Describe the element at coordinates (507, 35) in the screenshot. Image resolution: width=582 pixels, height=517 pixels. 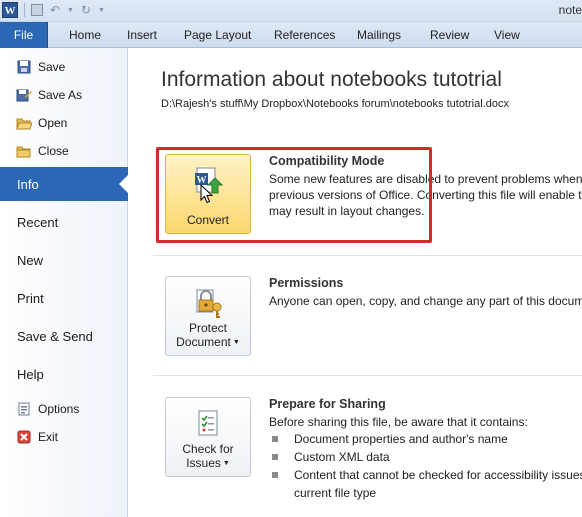
I see `tab-view: View` at that location.